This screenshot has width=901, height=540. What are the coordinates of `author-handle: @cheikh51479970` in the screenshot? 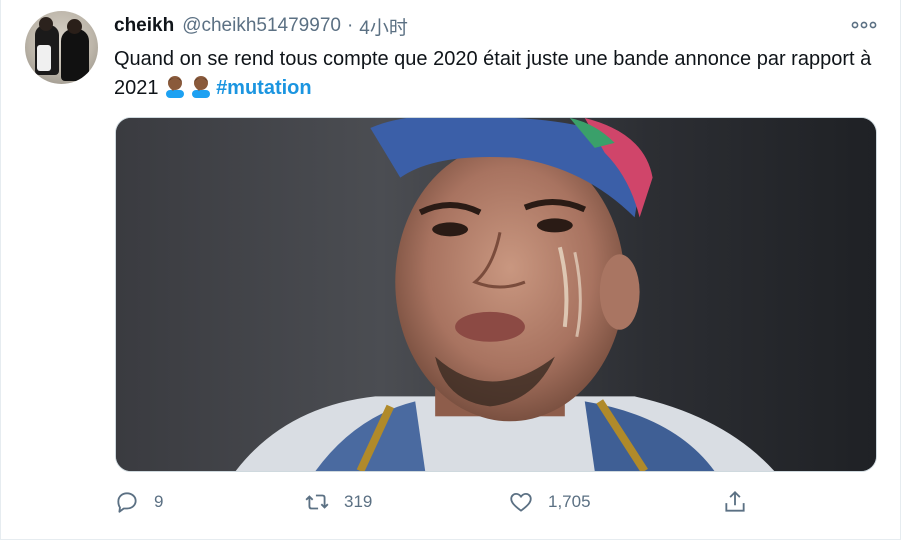 It's located at (261, 26).